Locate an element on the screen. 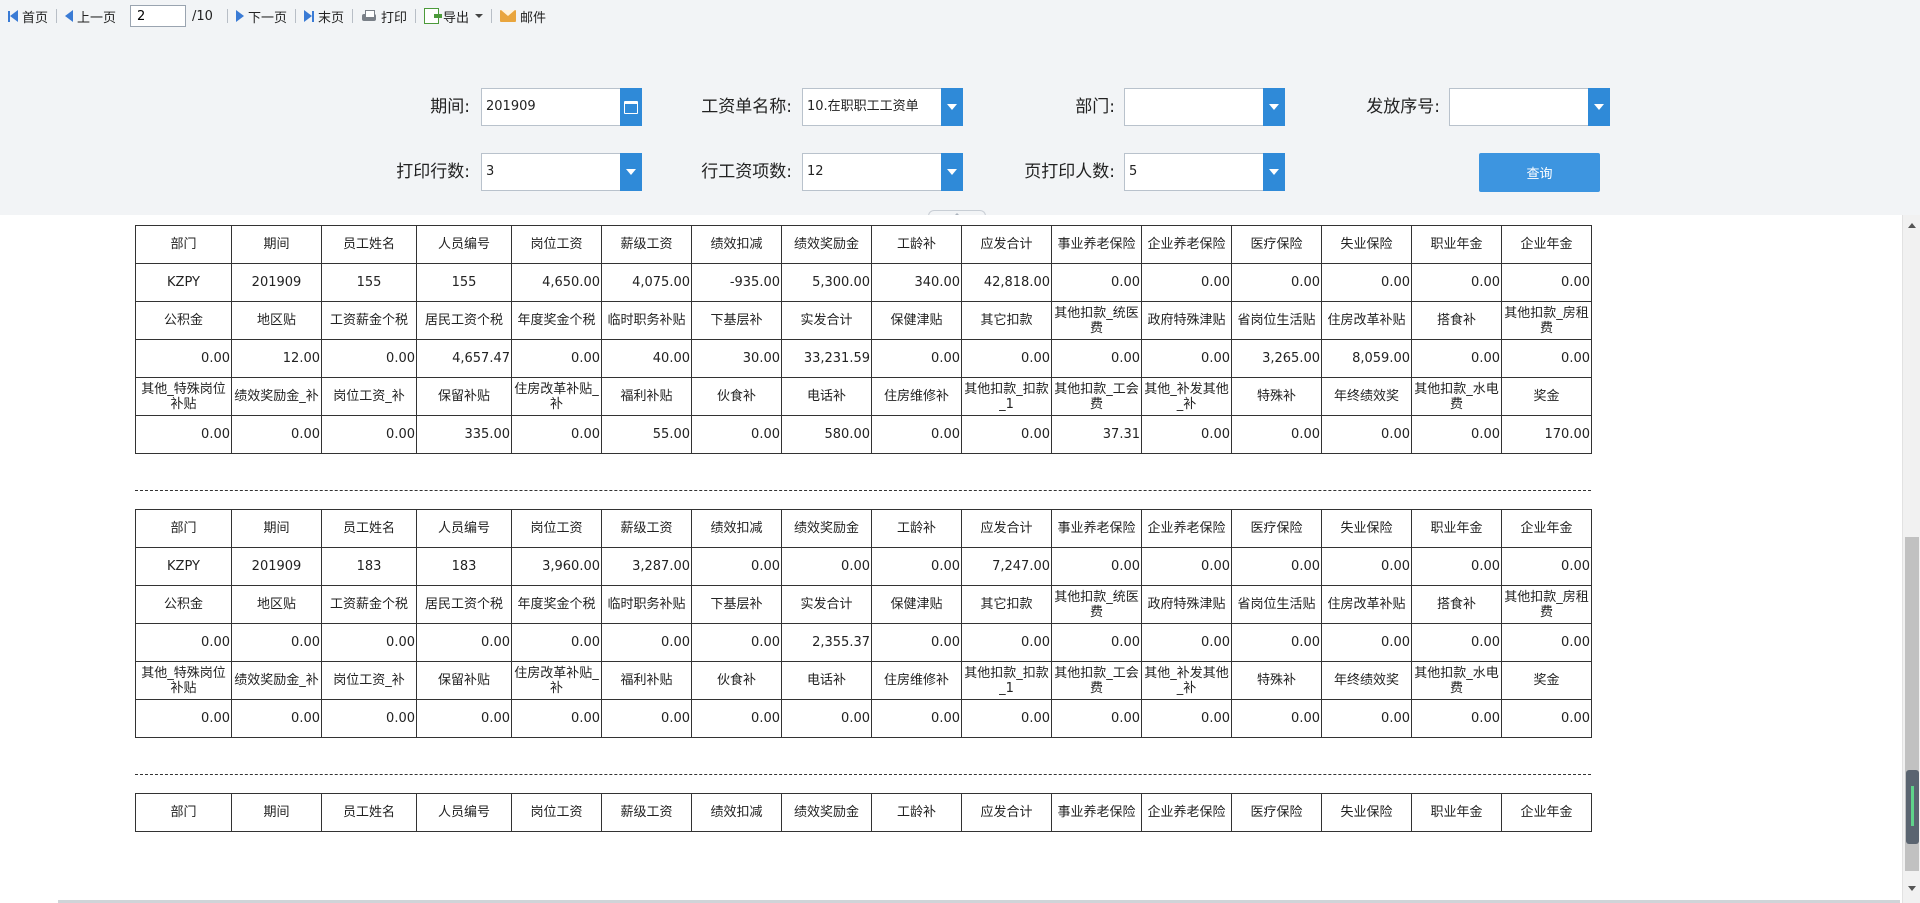  payroll-name-dropdown-button is located at coordinates (952, 107).